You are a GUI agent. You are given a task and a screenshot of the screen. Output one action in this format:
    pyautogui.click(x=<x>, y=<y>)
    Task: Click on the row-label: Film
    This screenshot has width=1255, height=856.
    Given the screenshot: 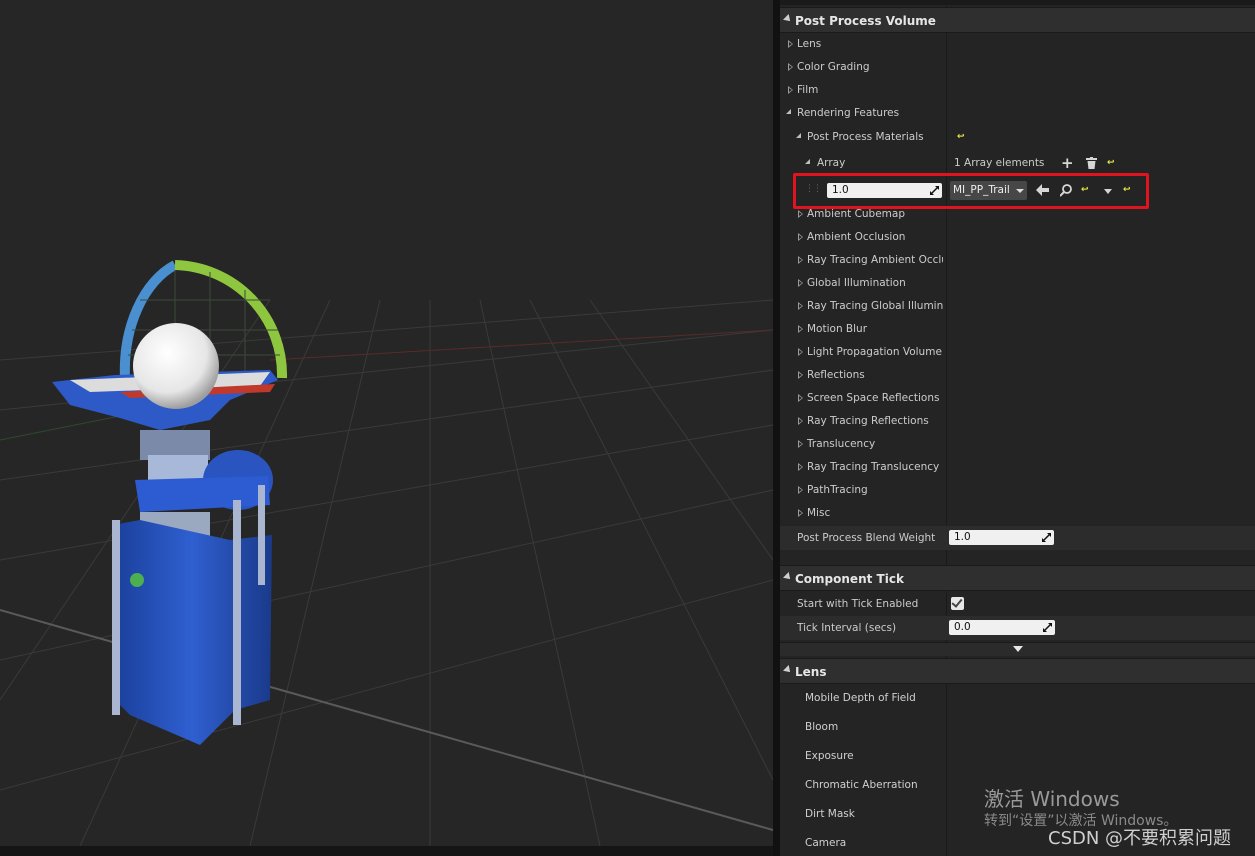 What is the action you would take?
    pyautogui.click(x=808, y=90)
    